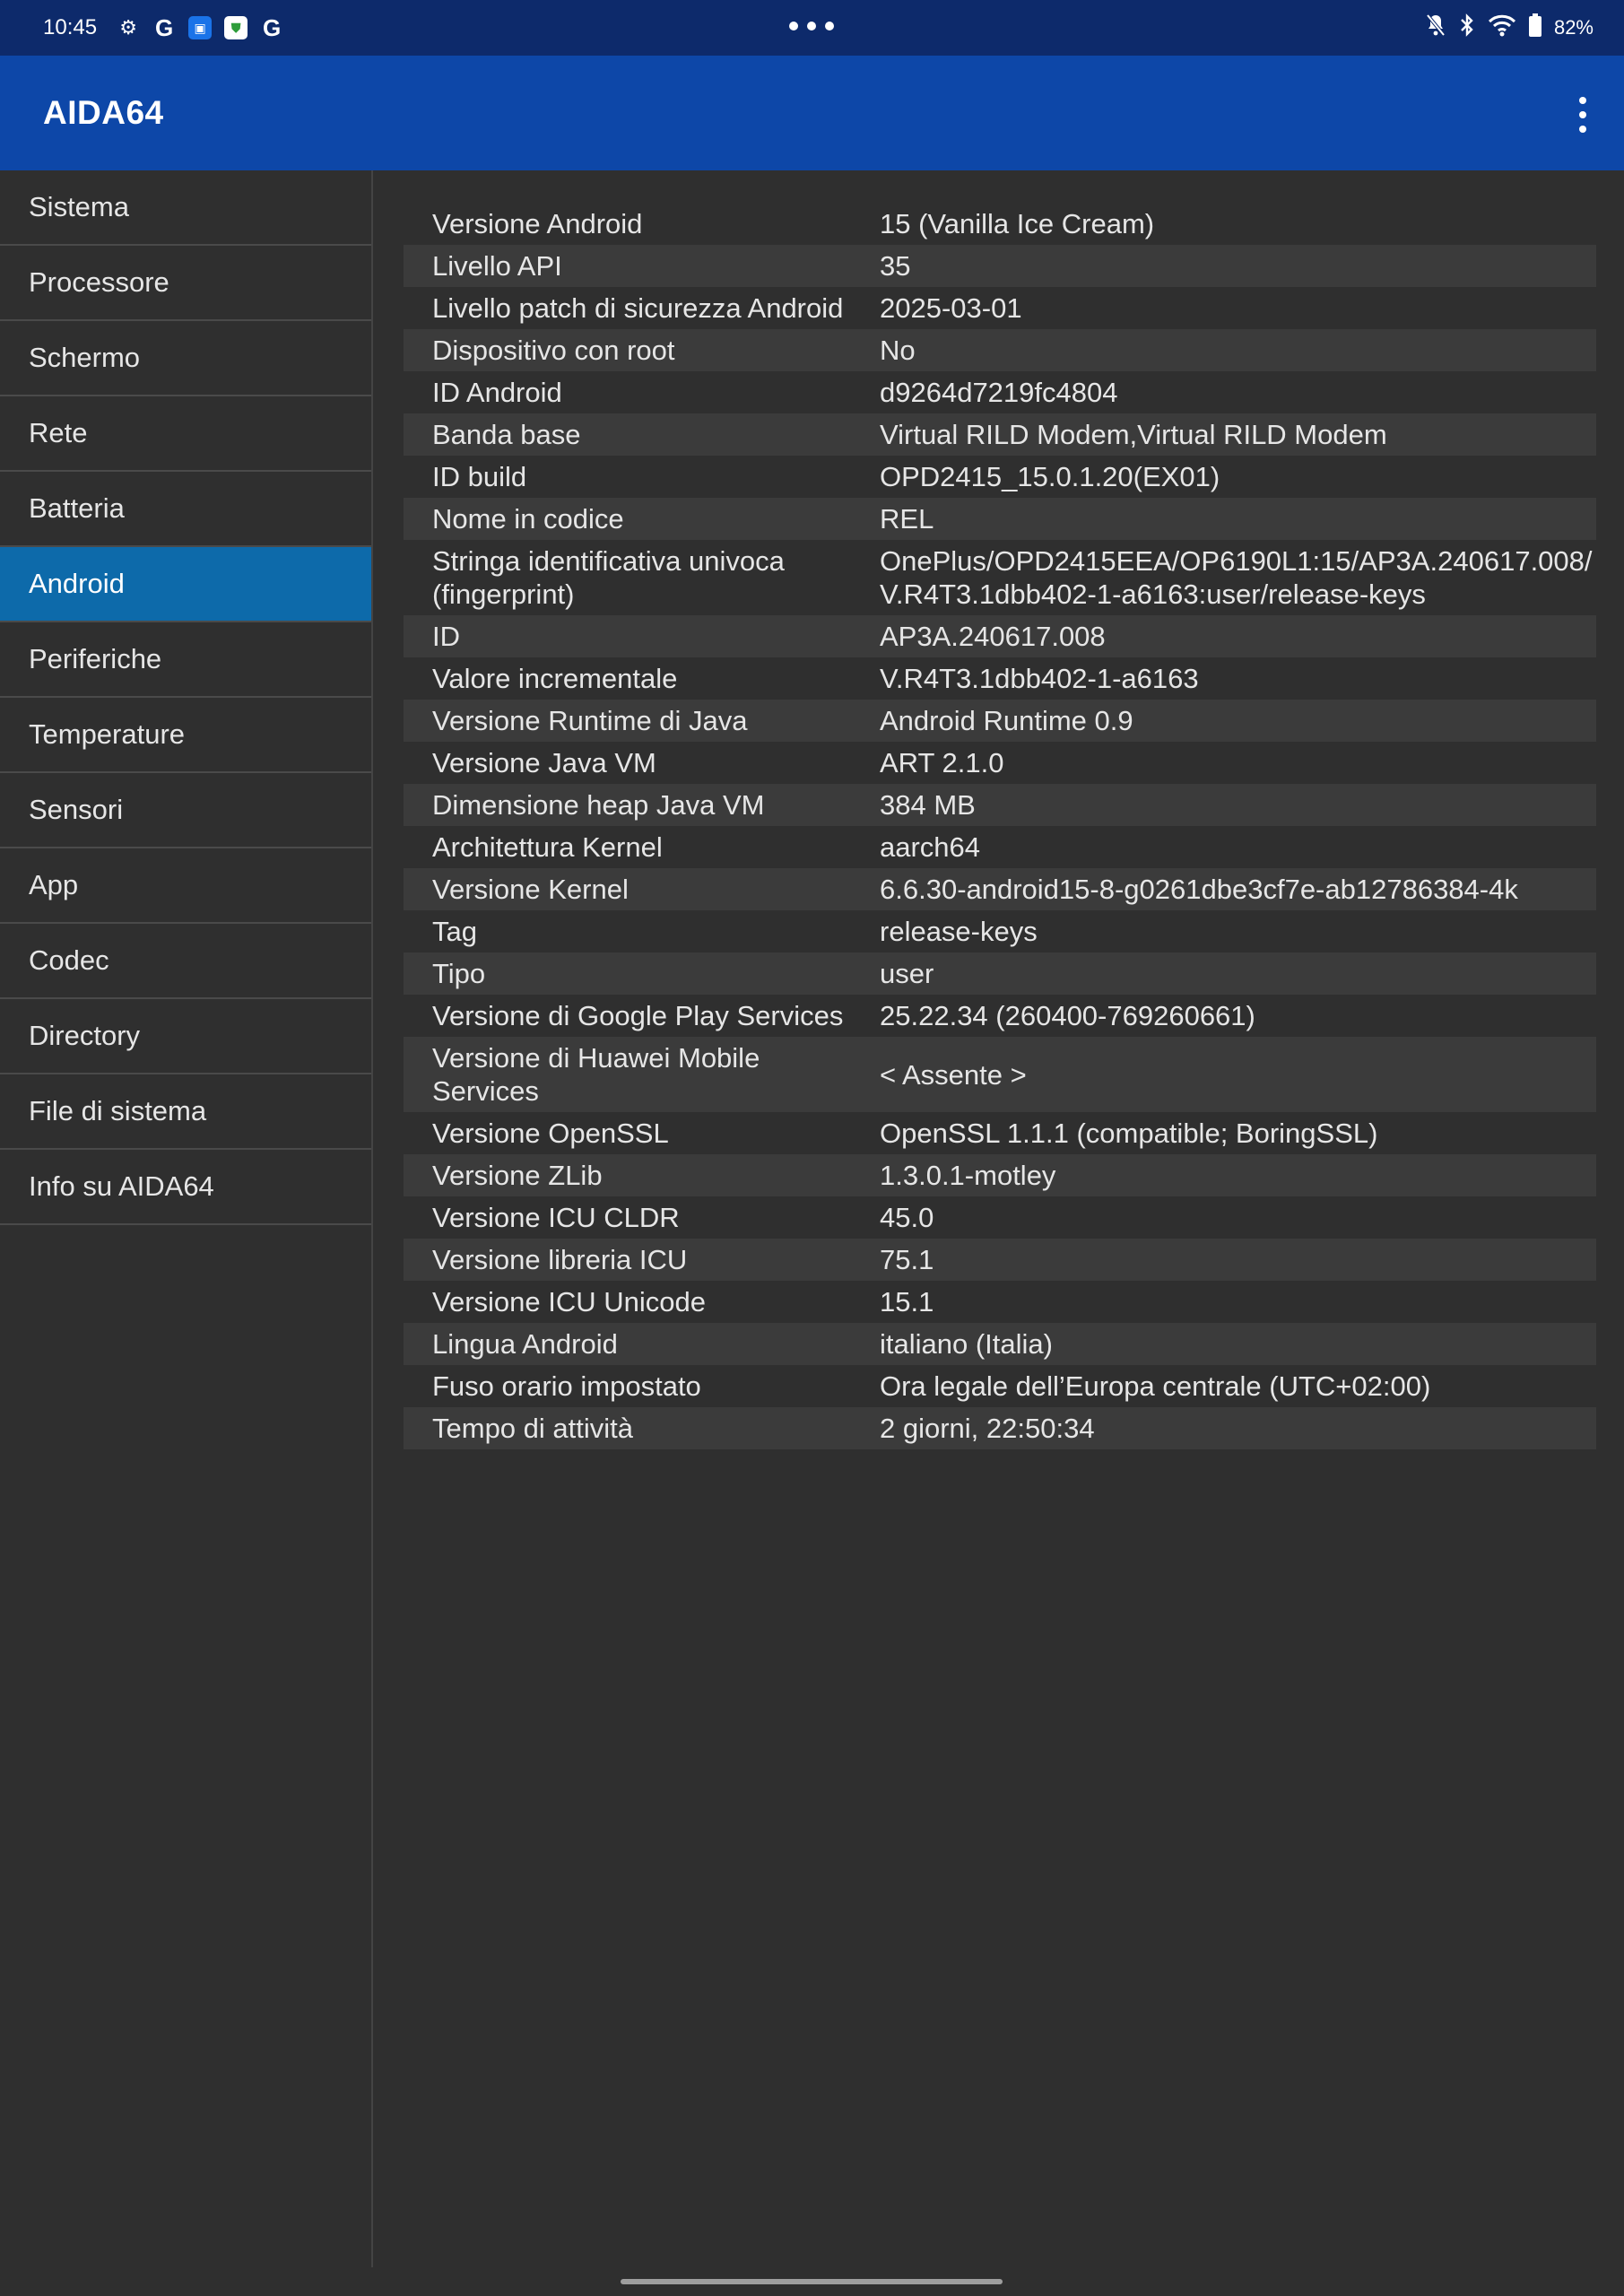  What do you see at coordinates (547, 847) in the screenshot?
I see `row-key: Architettura Kernel` at bounding box center [547, 847].